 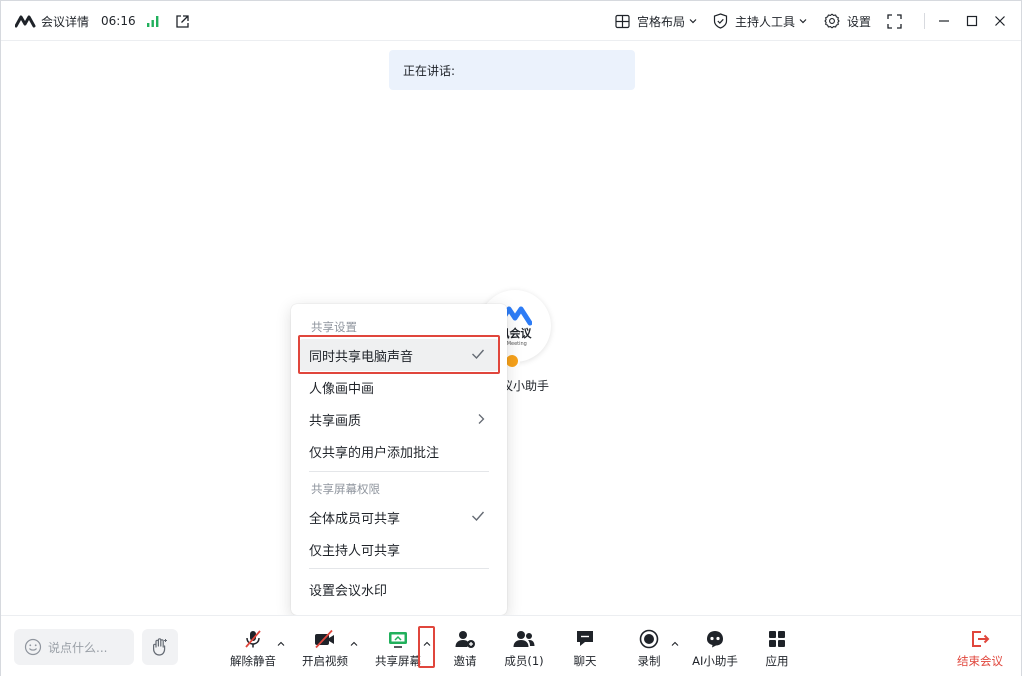 I want to click on settings-label: 设置, so click(x=859, y=21).